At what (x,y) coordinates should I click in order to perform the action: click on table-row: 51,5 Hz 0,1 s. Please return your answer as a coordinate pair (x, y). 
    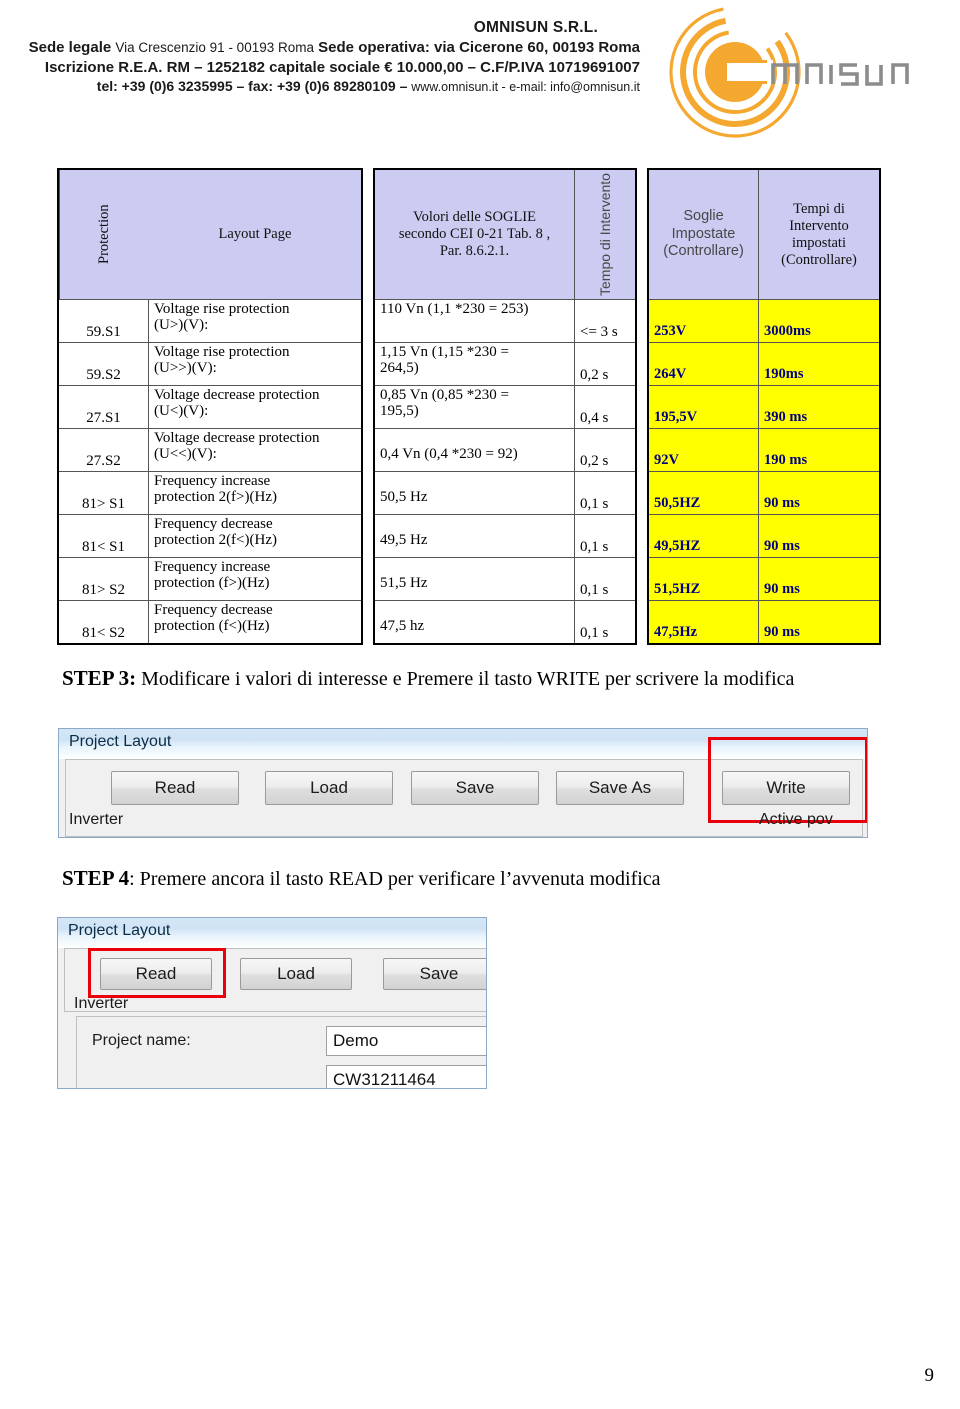
    Looking at the image, I should click on (505, 578).